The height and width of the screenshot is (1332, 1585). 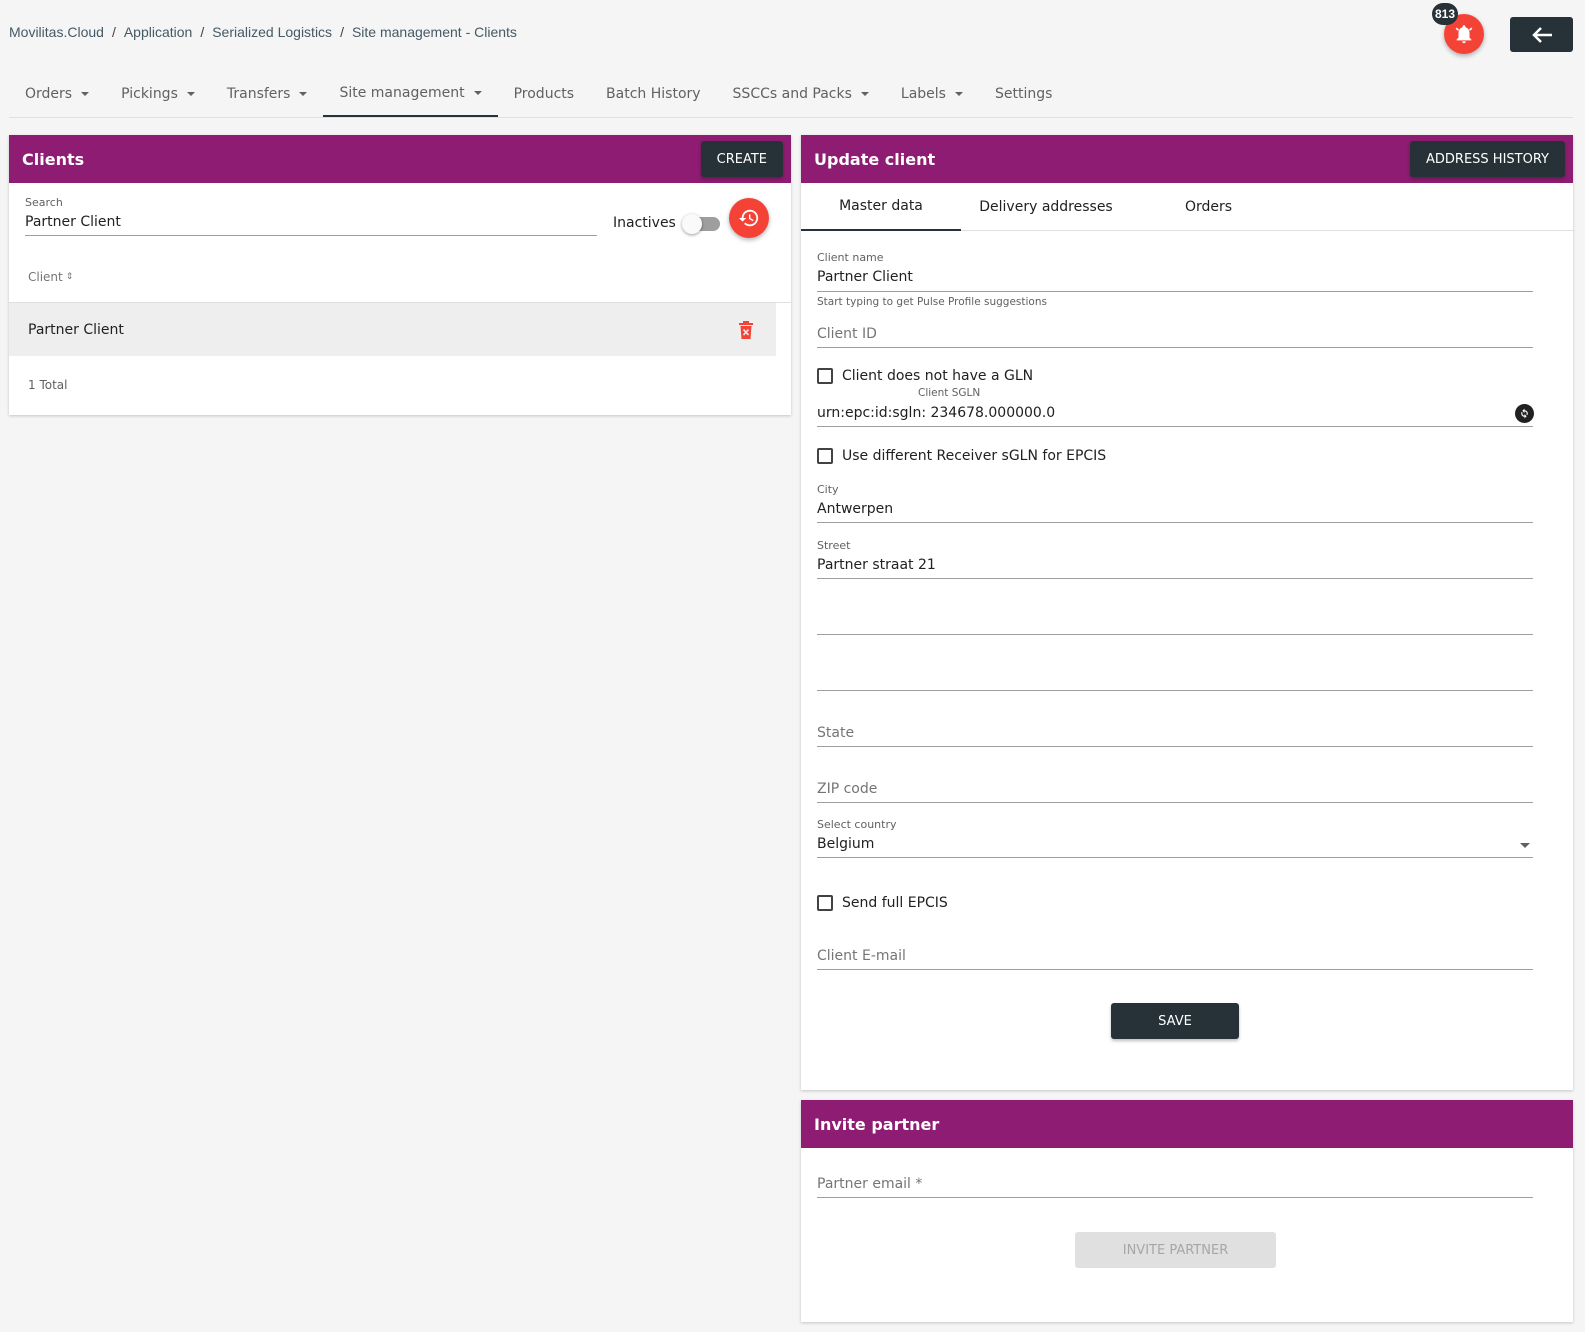 I want to click on nav-tab-pickings: Pickings, so click(x=158, y=93).